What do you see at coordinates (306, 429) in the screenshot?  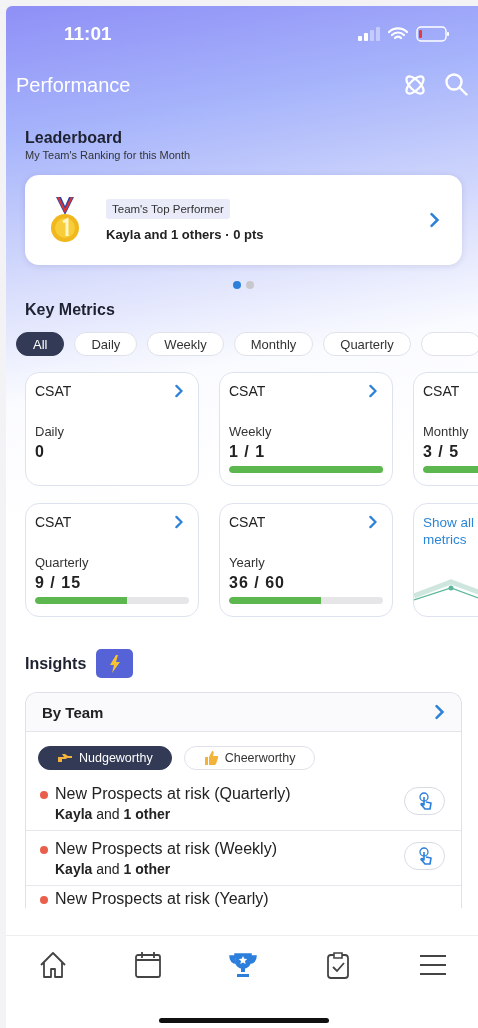 I see `metric-card: CSAT Weekly 1 / 1` at bounding box center [306, 429].